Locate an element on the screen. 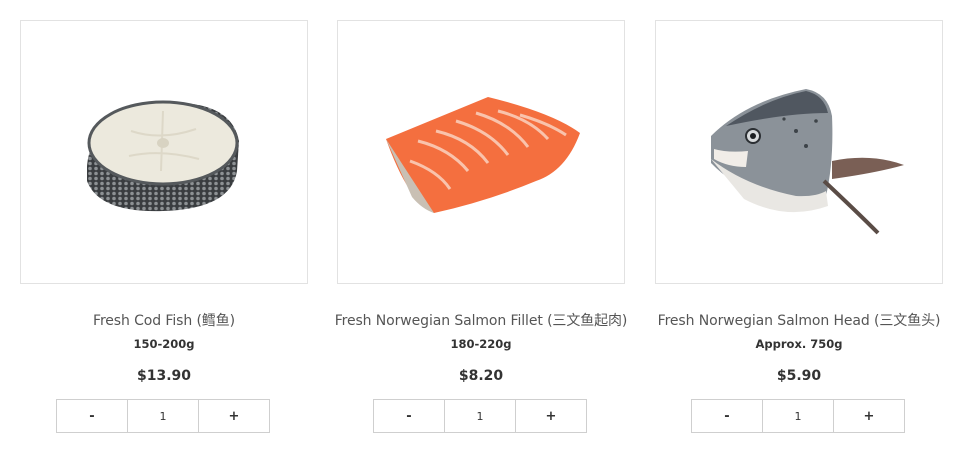  product-weight: 180-220g is located at coordinates (481, 344).